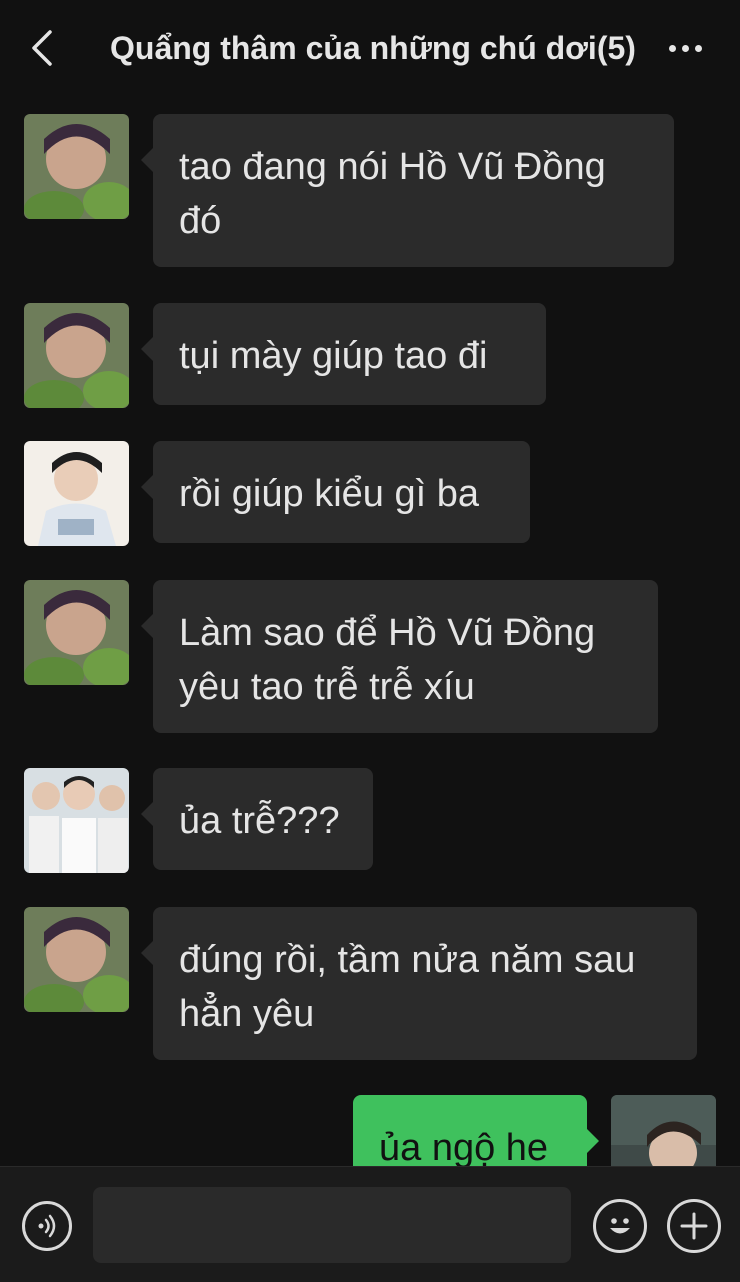 The height and width of the screenshot is (1282, 740). What do you see at coordinates (257, 819) in the screenshot?
I see `message-bubble: ủa trễ???` at bounding box center [257, 819].